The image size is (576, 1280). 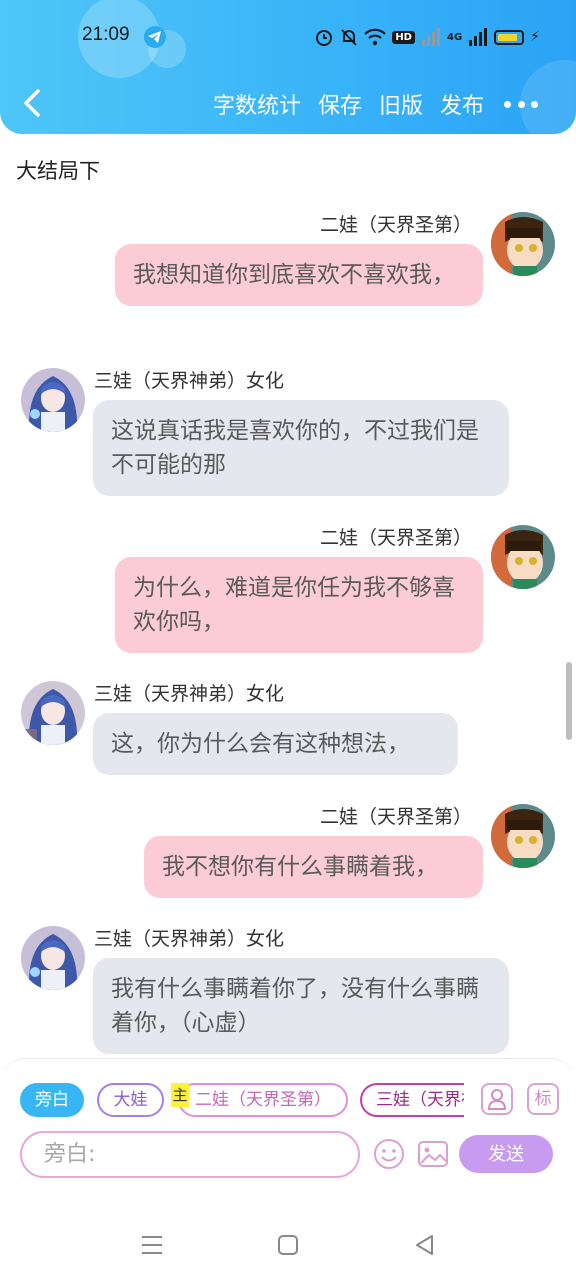 I want to click on battery-level, so click(x=508, y=37).